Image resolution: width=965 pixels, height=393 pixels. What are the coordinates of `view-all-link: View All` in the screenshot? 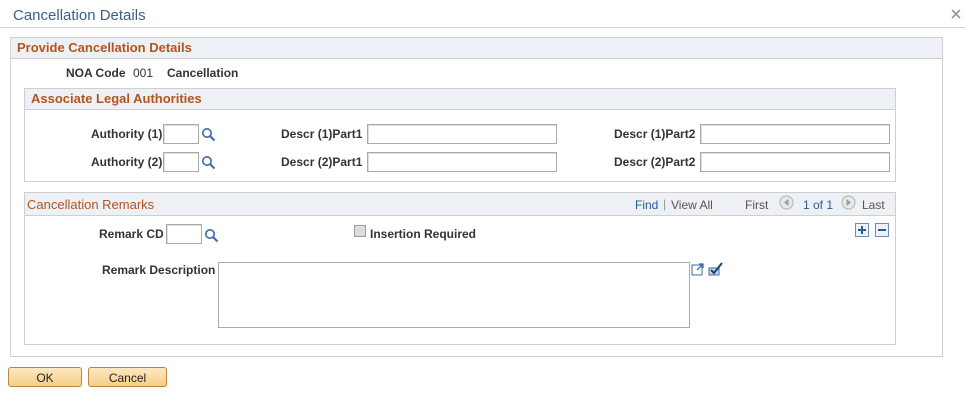 It's located at (692, 205).